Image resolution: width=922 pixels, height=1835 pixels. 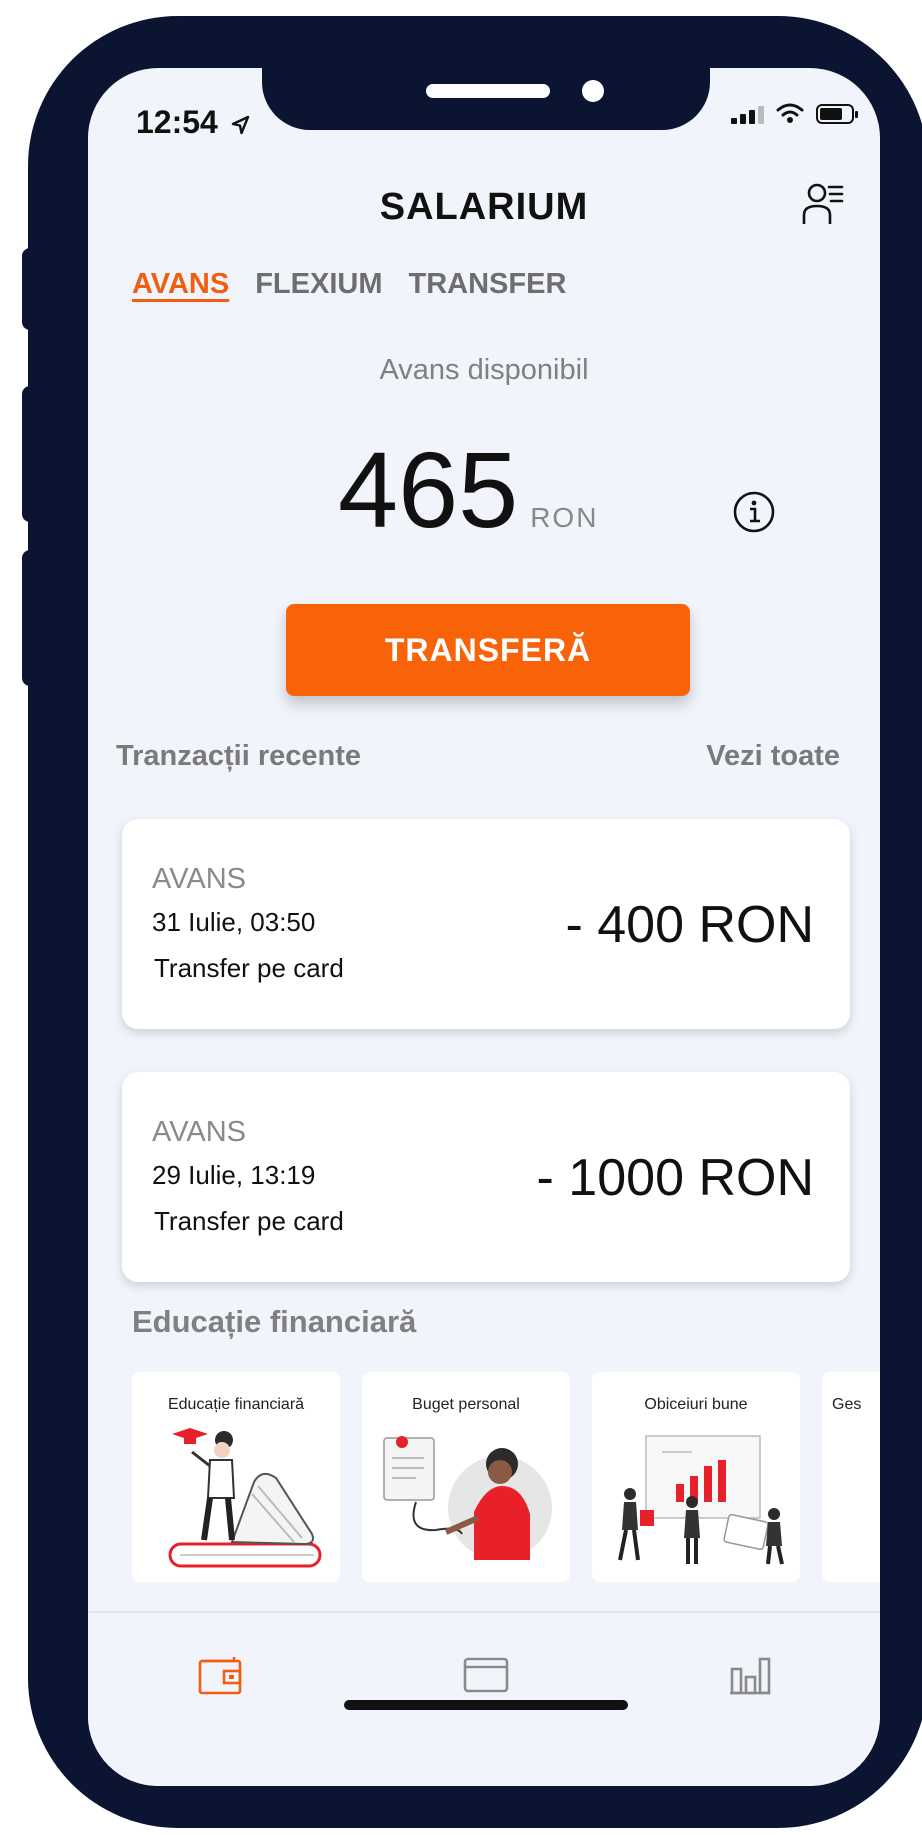 What do you see at coordinates (851, 1477) in the screenshot?
I see `education-card: Ges` at bounding box center [851, 1477].